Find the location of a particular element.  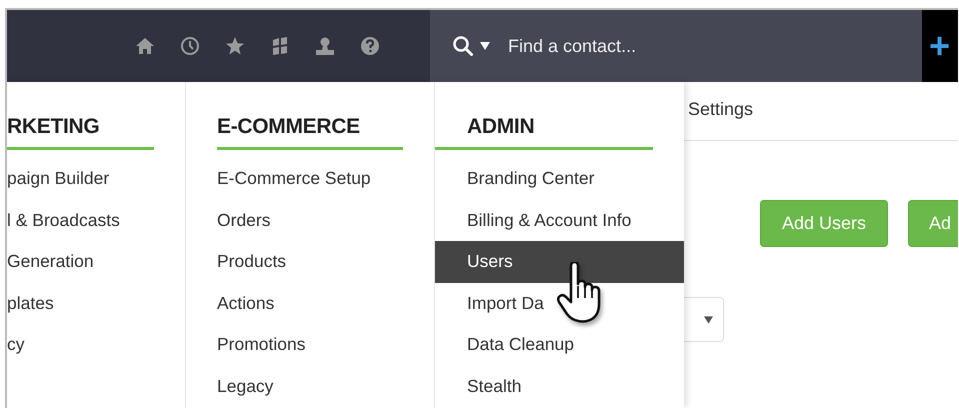

menu-item: E-Commerce Setup is located at coordinates (325, 179).